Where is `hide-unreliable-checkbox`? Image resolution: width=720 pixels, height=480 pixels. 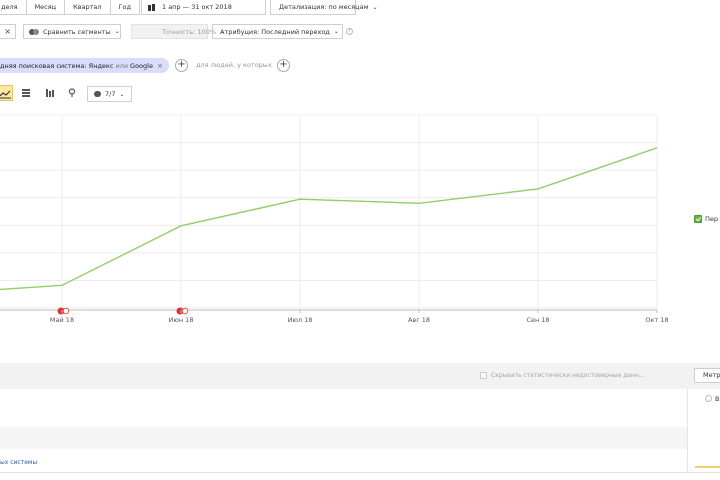 hide-unreliable-checkbox is located at coordinates (483, 375).